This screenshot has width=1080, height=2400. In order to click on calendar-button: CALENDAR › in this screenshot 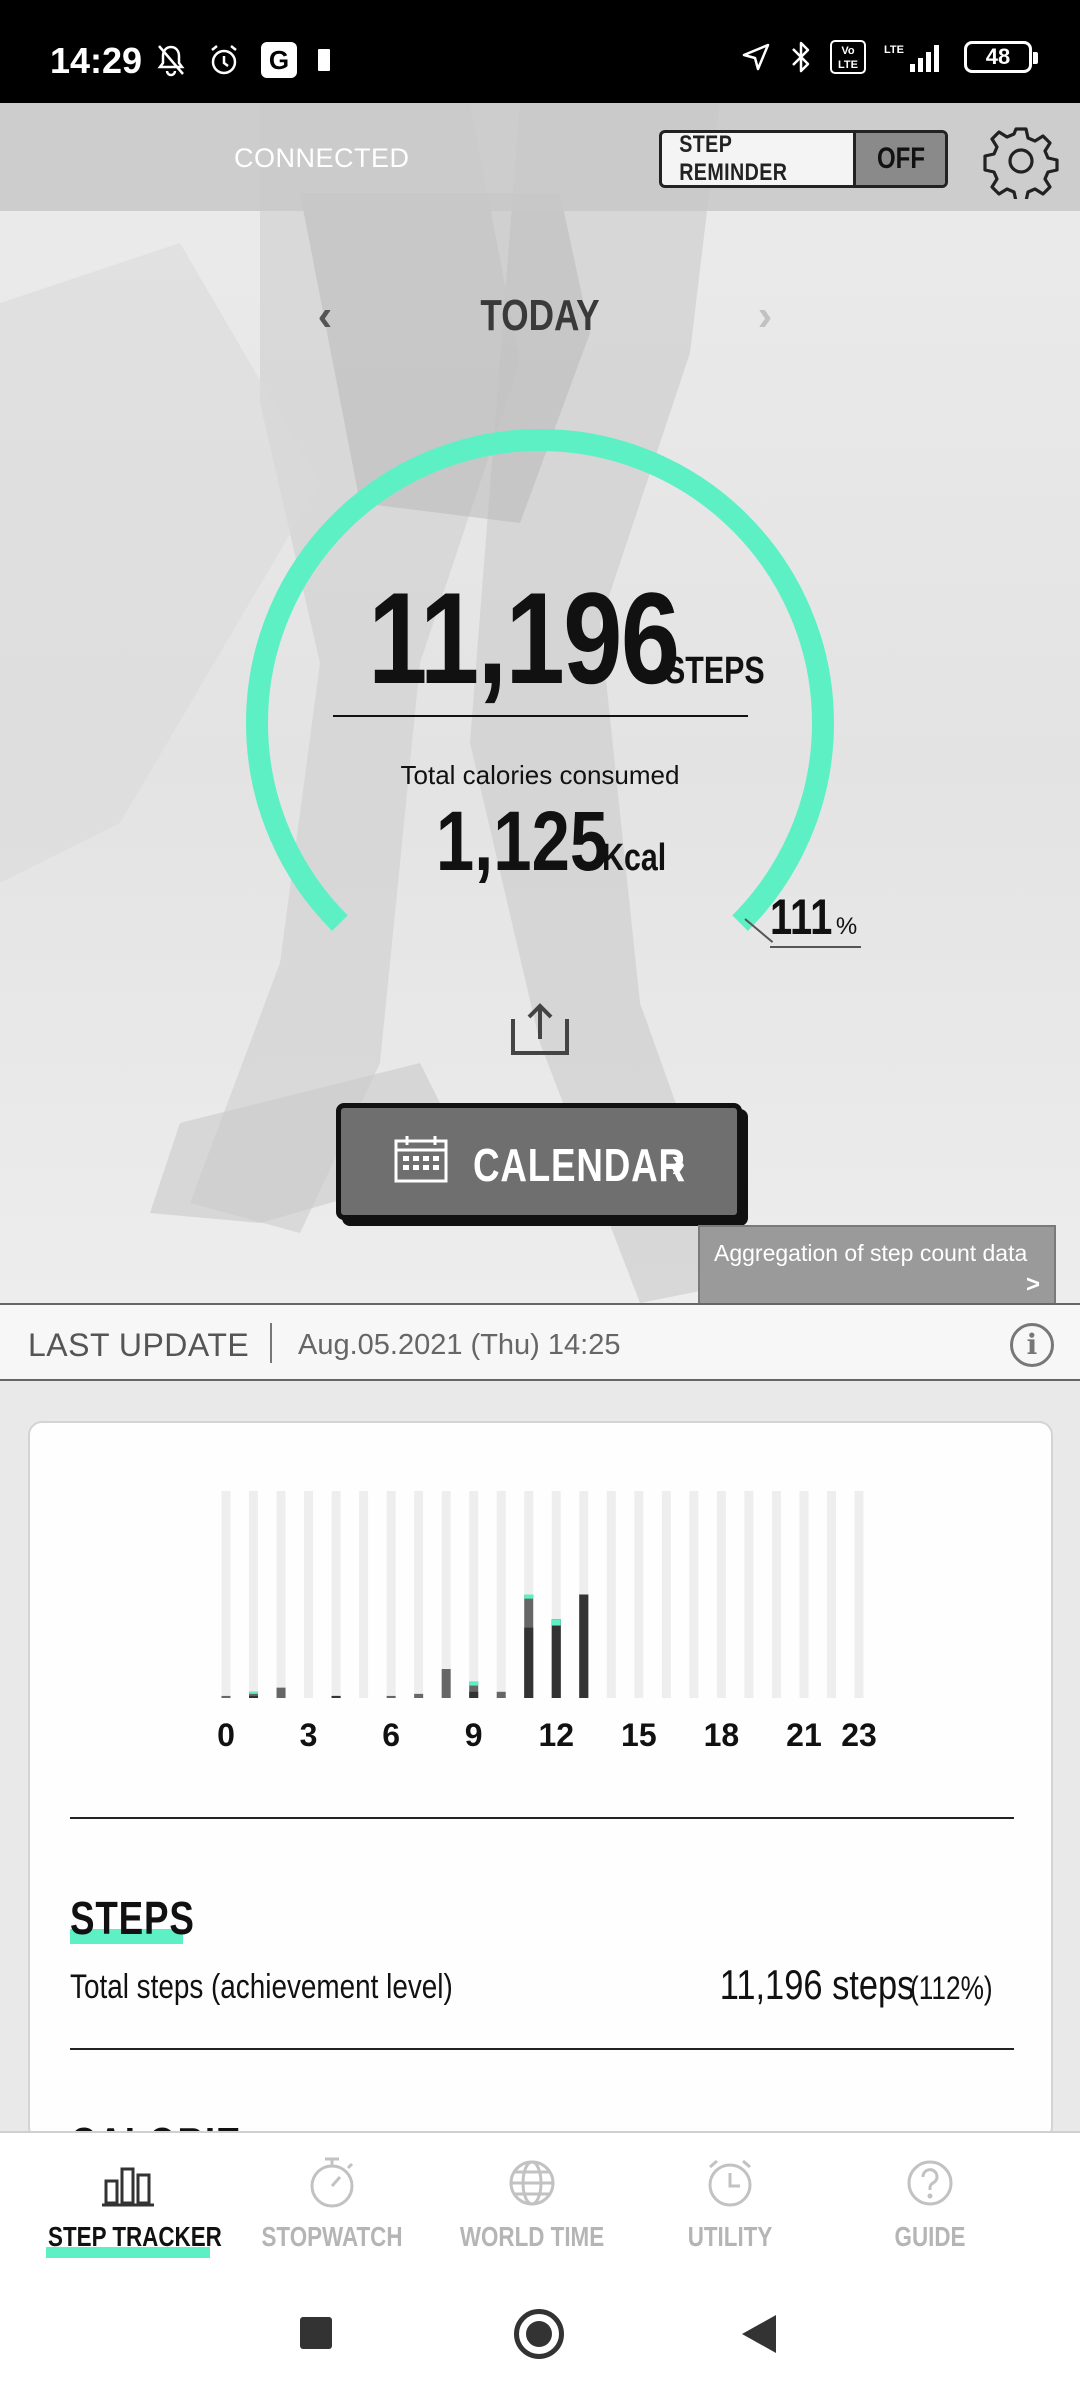, I will do `click(539, 1161)`.